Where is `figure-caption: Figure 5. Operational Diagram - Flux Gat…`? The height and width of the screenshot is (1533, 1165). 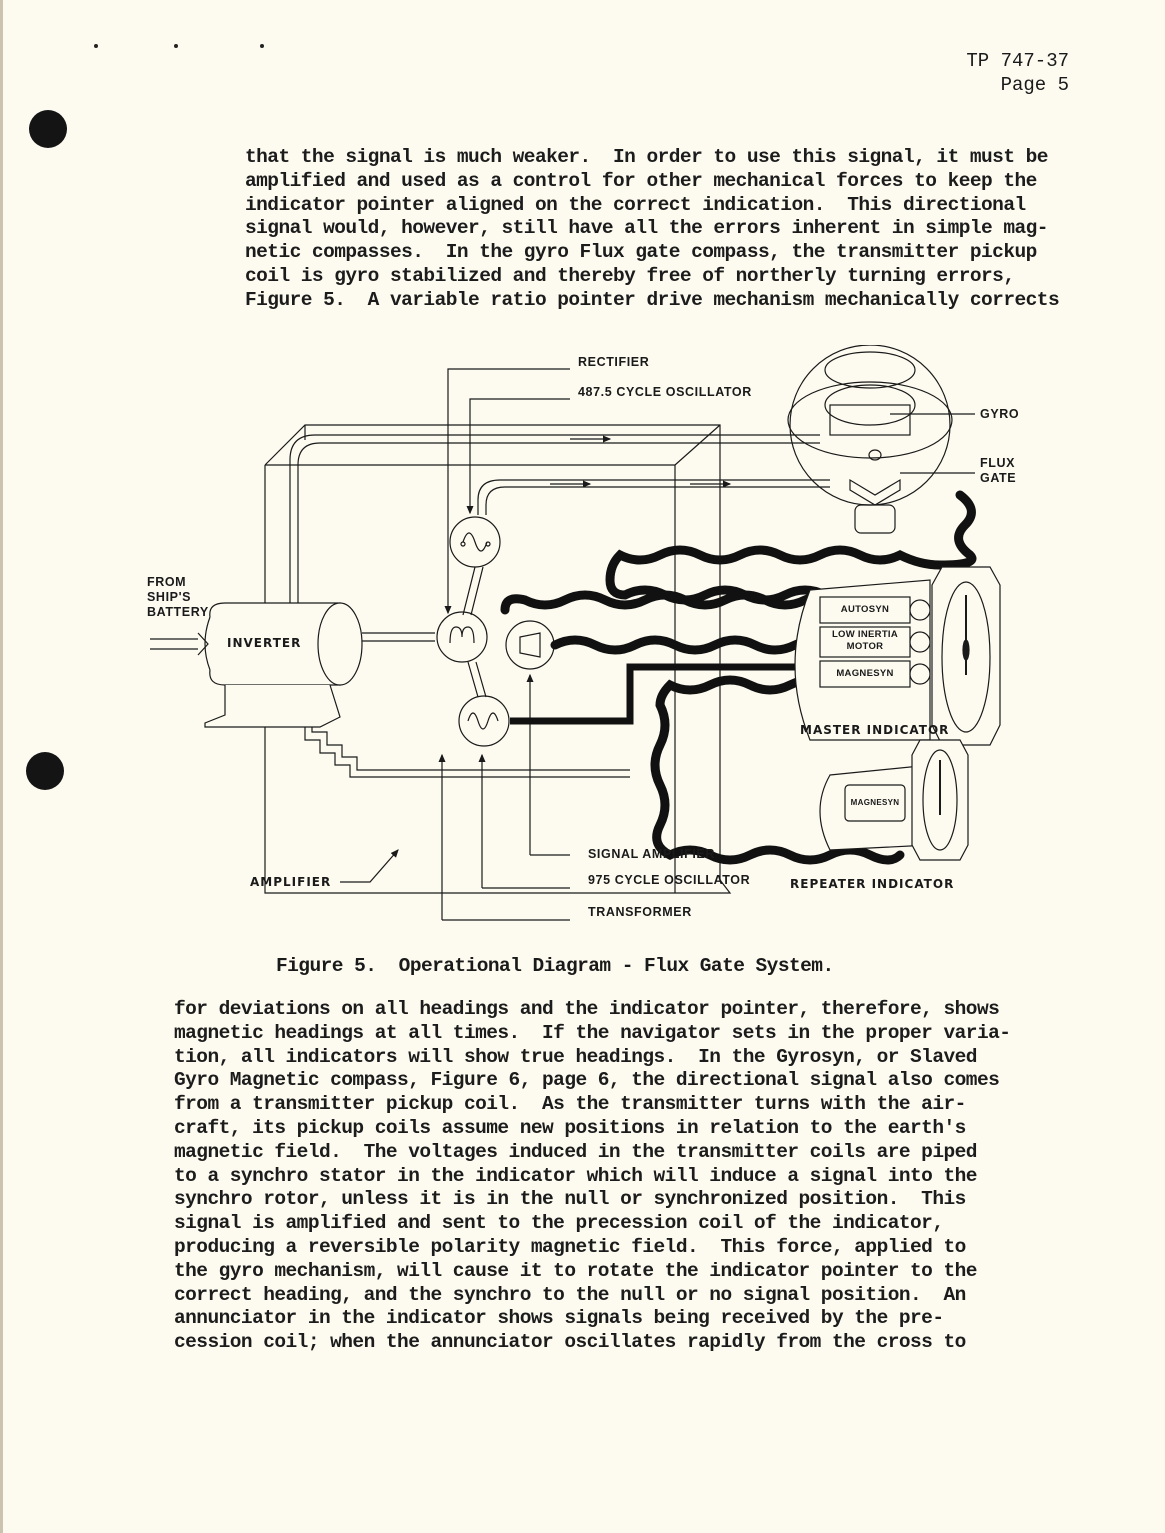 figure-caption: Figure 5. Operational Diagram - Flux Gat… is located at coordinates (555, 966).